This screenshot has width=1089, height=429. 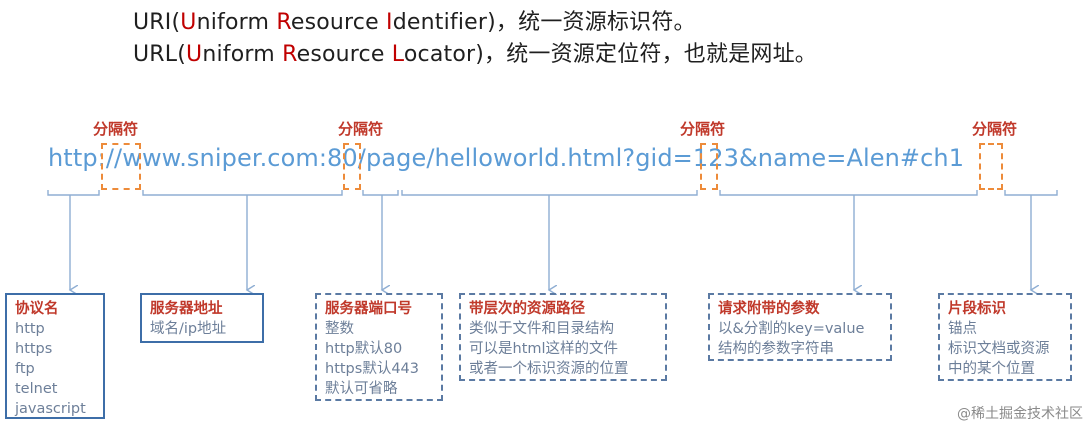 What do you see at coordinates (236, 22) in the screenshot?
I see `uri-text-1: niform` at bounding box center [236, 22].